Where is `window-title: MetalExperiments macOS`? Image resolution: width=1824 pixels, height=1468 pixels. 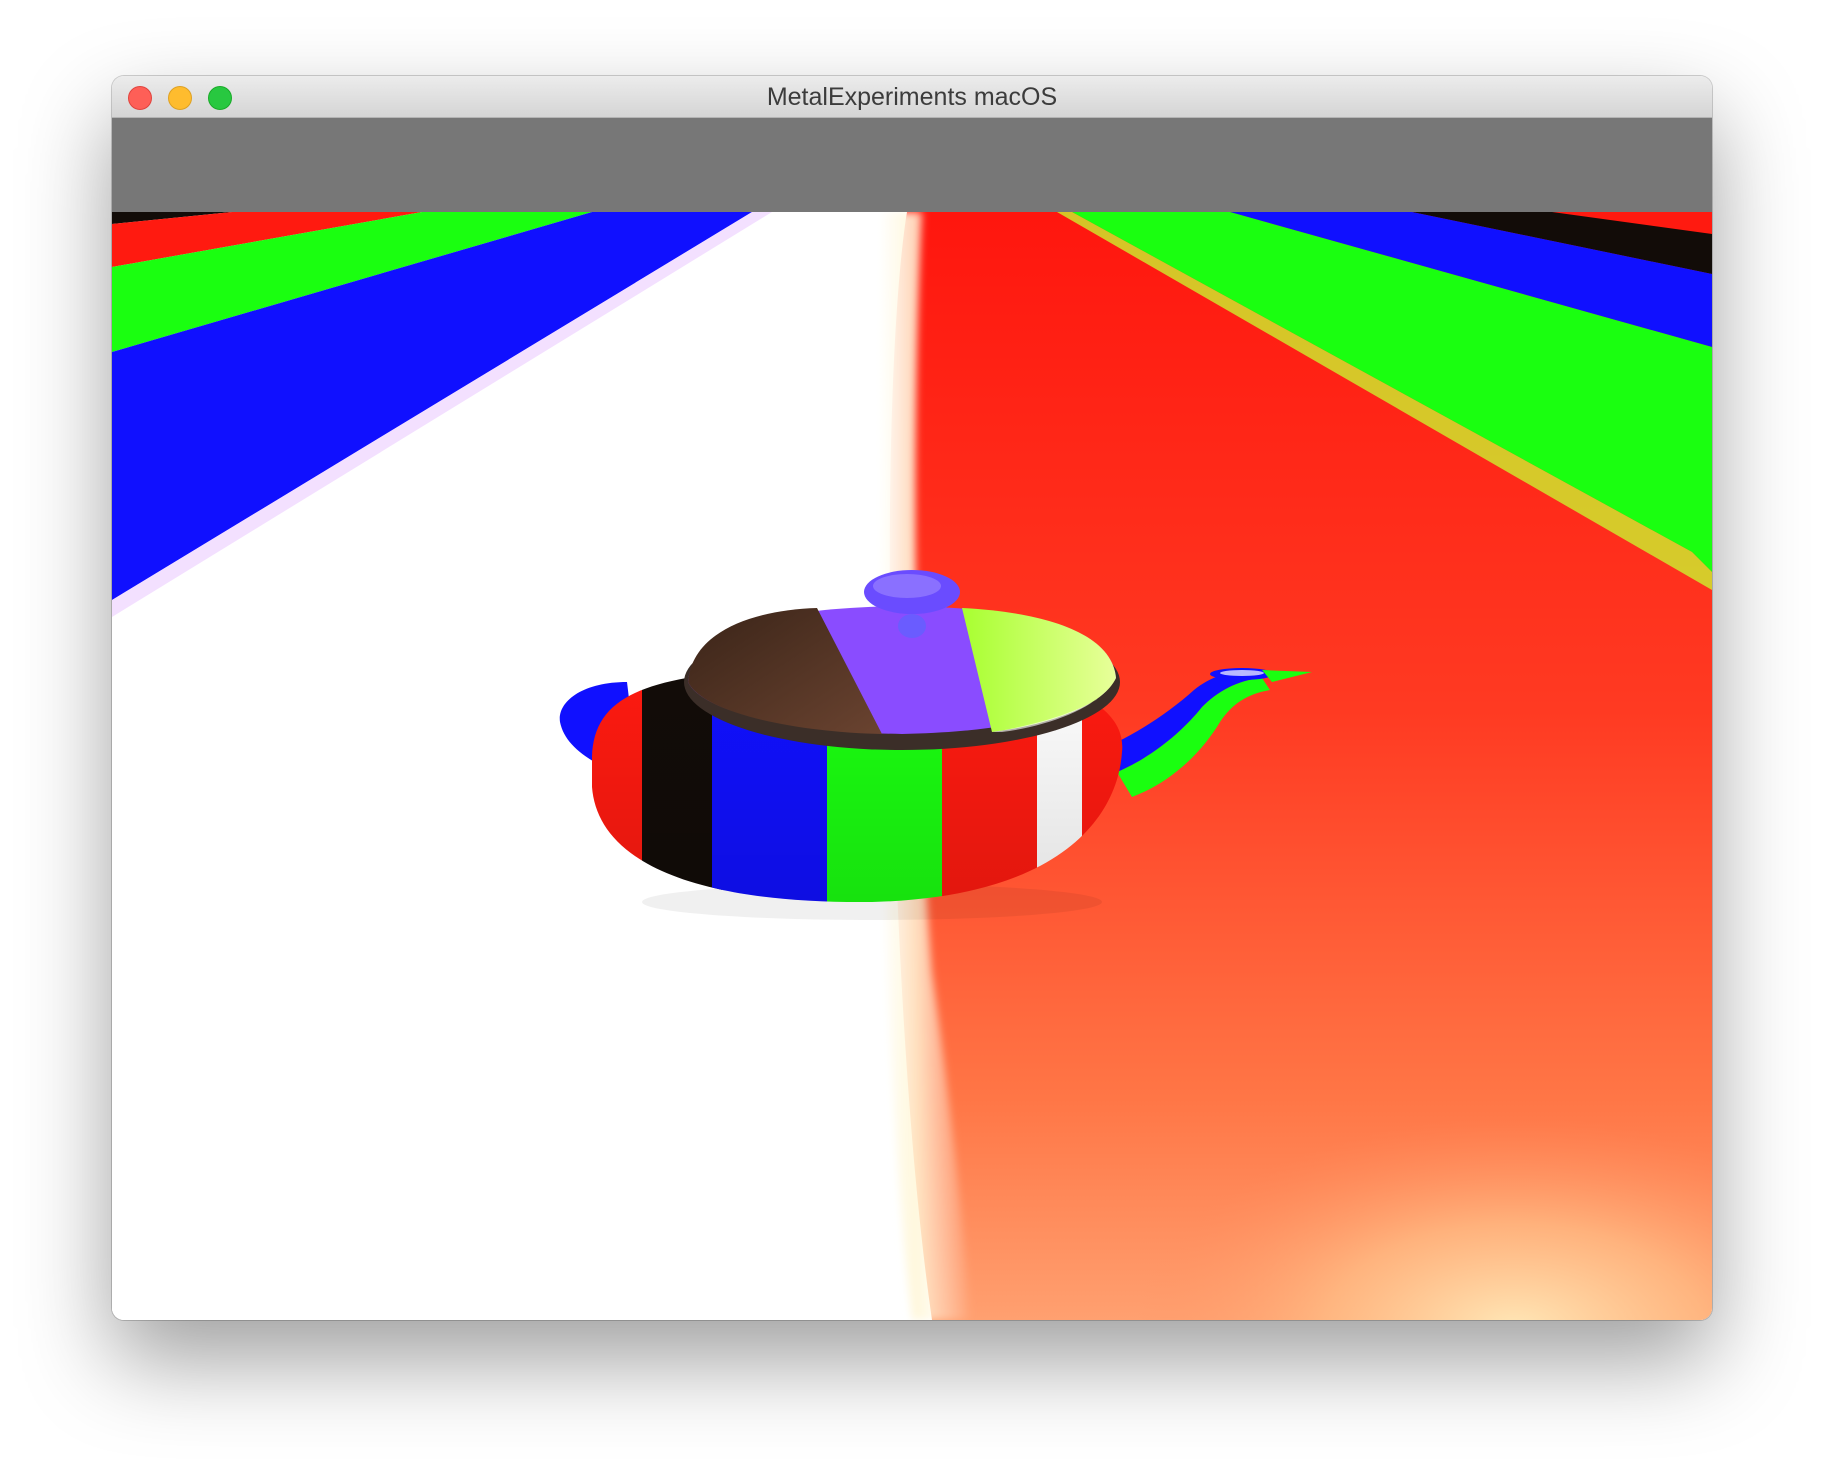 window-title: MetalExperiments macOS is located at coordinates (912, 97).